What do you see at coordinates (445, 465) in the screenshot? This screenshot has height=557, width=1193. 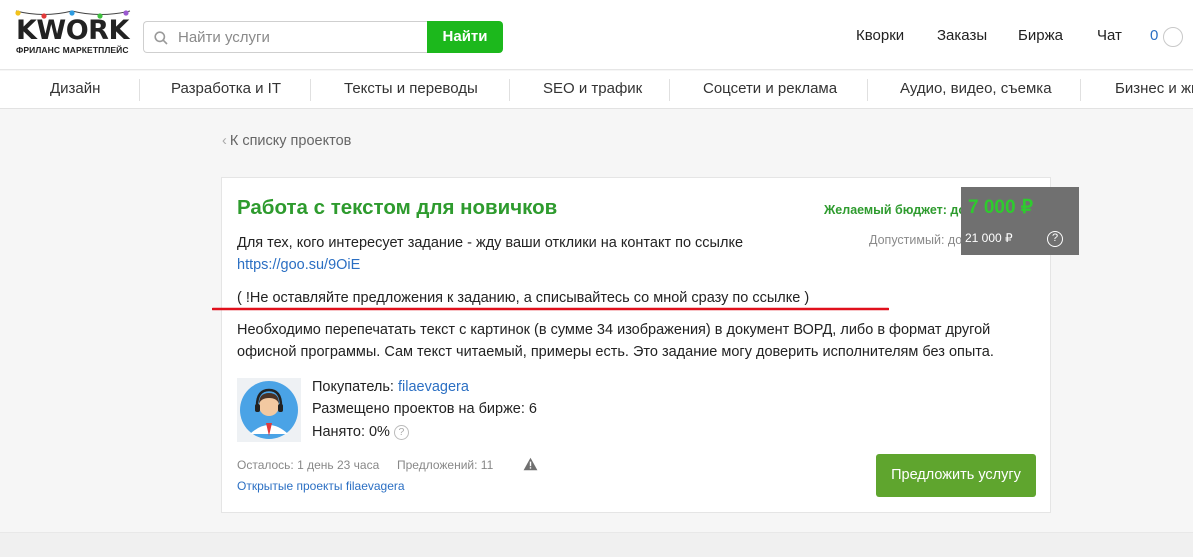 I see `offers-count: Предложений: 11` at bounding box center [445, 465].